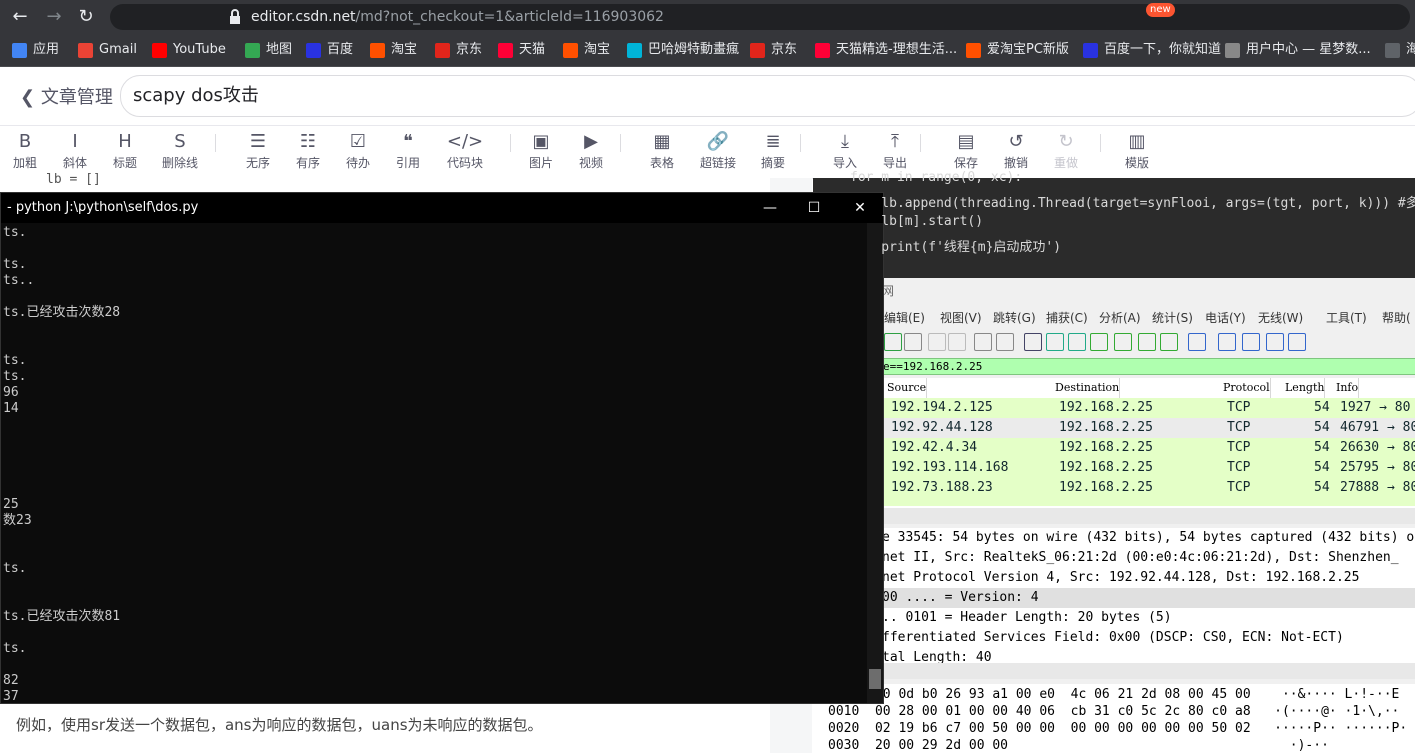 This screenshot has width=1415, height=754. I want to click on detail-line: 00 .... = Version: 4, so click(1148, 598).